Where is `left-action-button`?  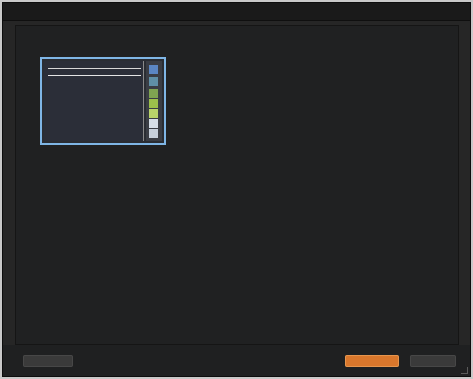
left-action-button is located at coordinates (48, 361).